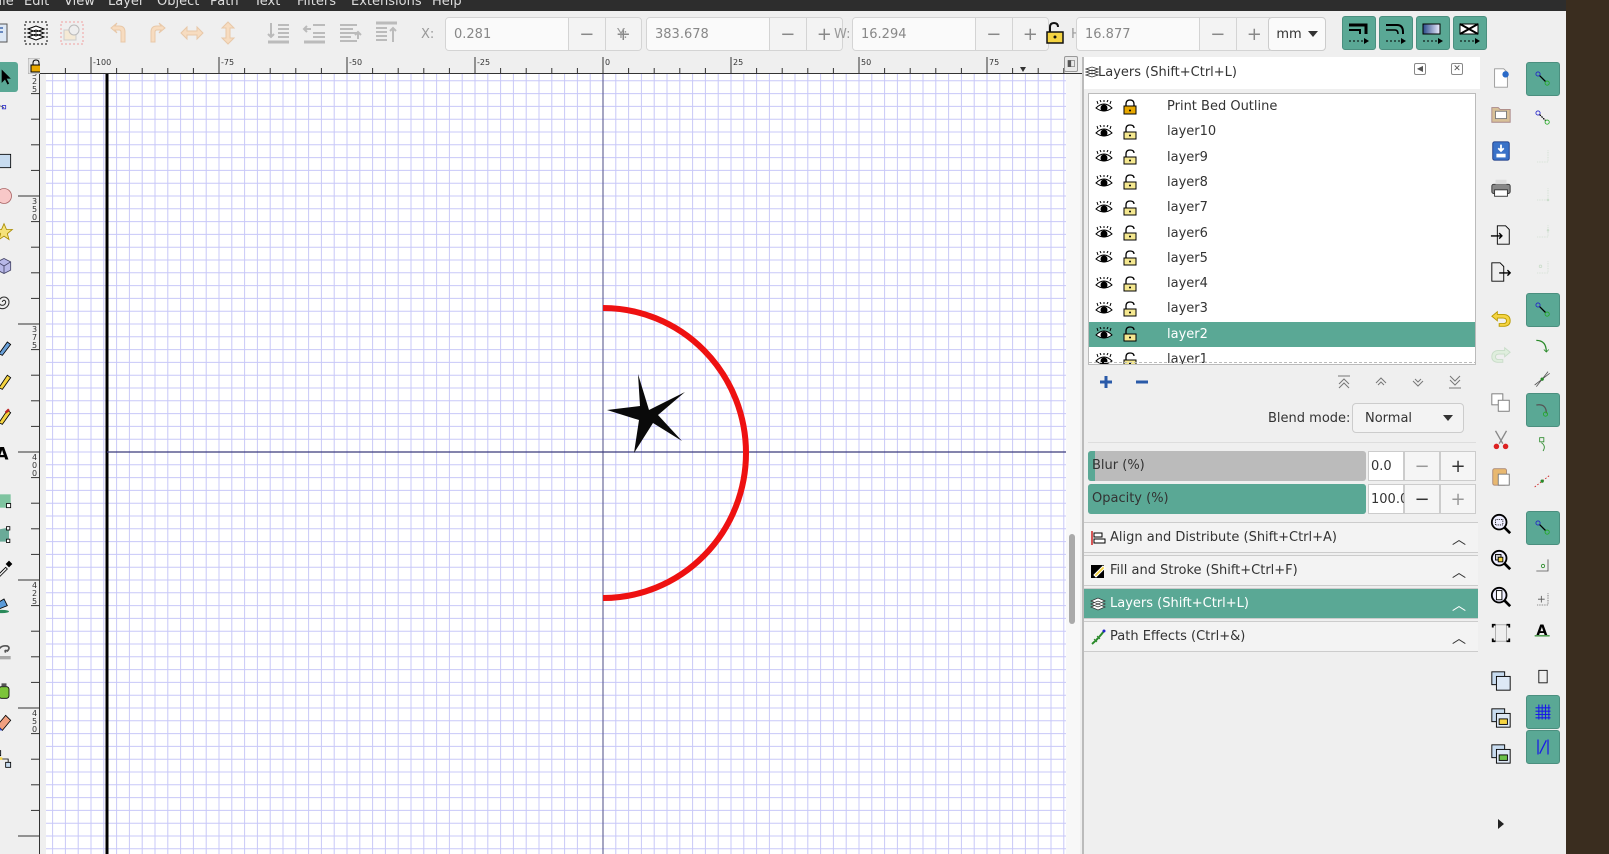 This screenshot has height=854, width=1609. Describe the element at coordinates (1543, 232) in the screenshot. I see `snap-bbox-midpoints-icon` at that location.